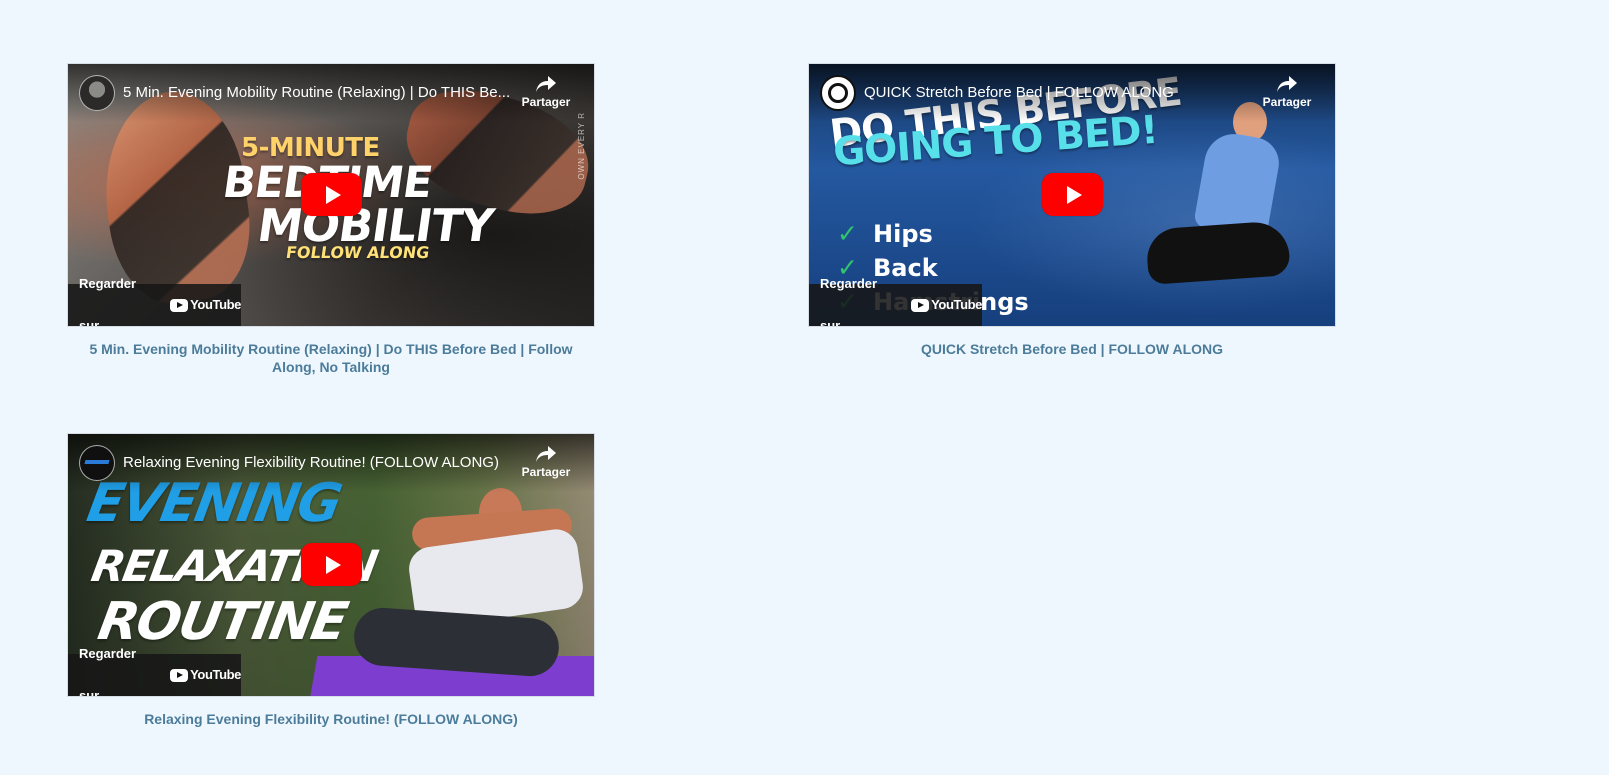 This screenshot has width=1609, height=775. I want to click on thumbnail-text-line: FOLLOW ALONG, so click(357, 252).